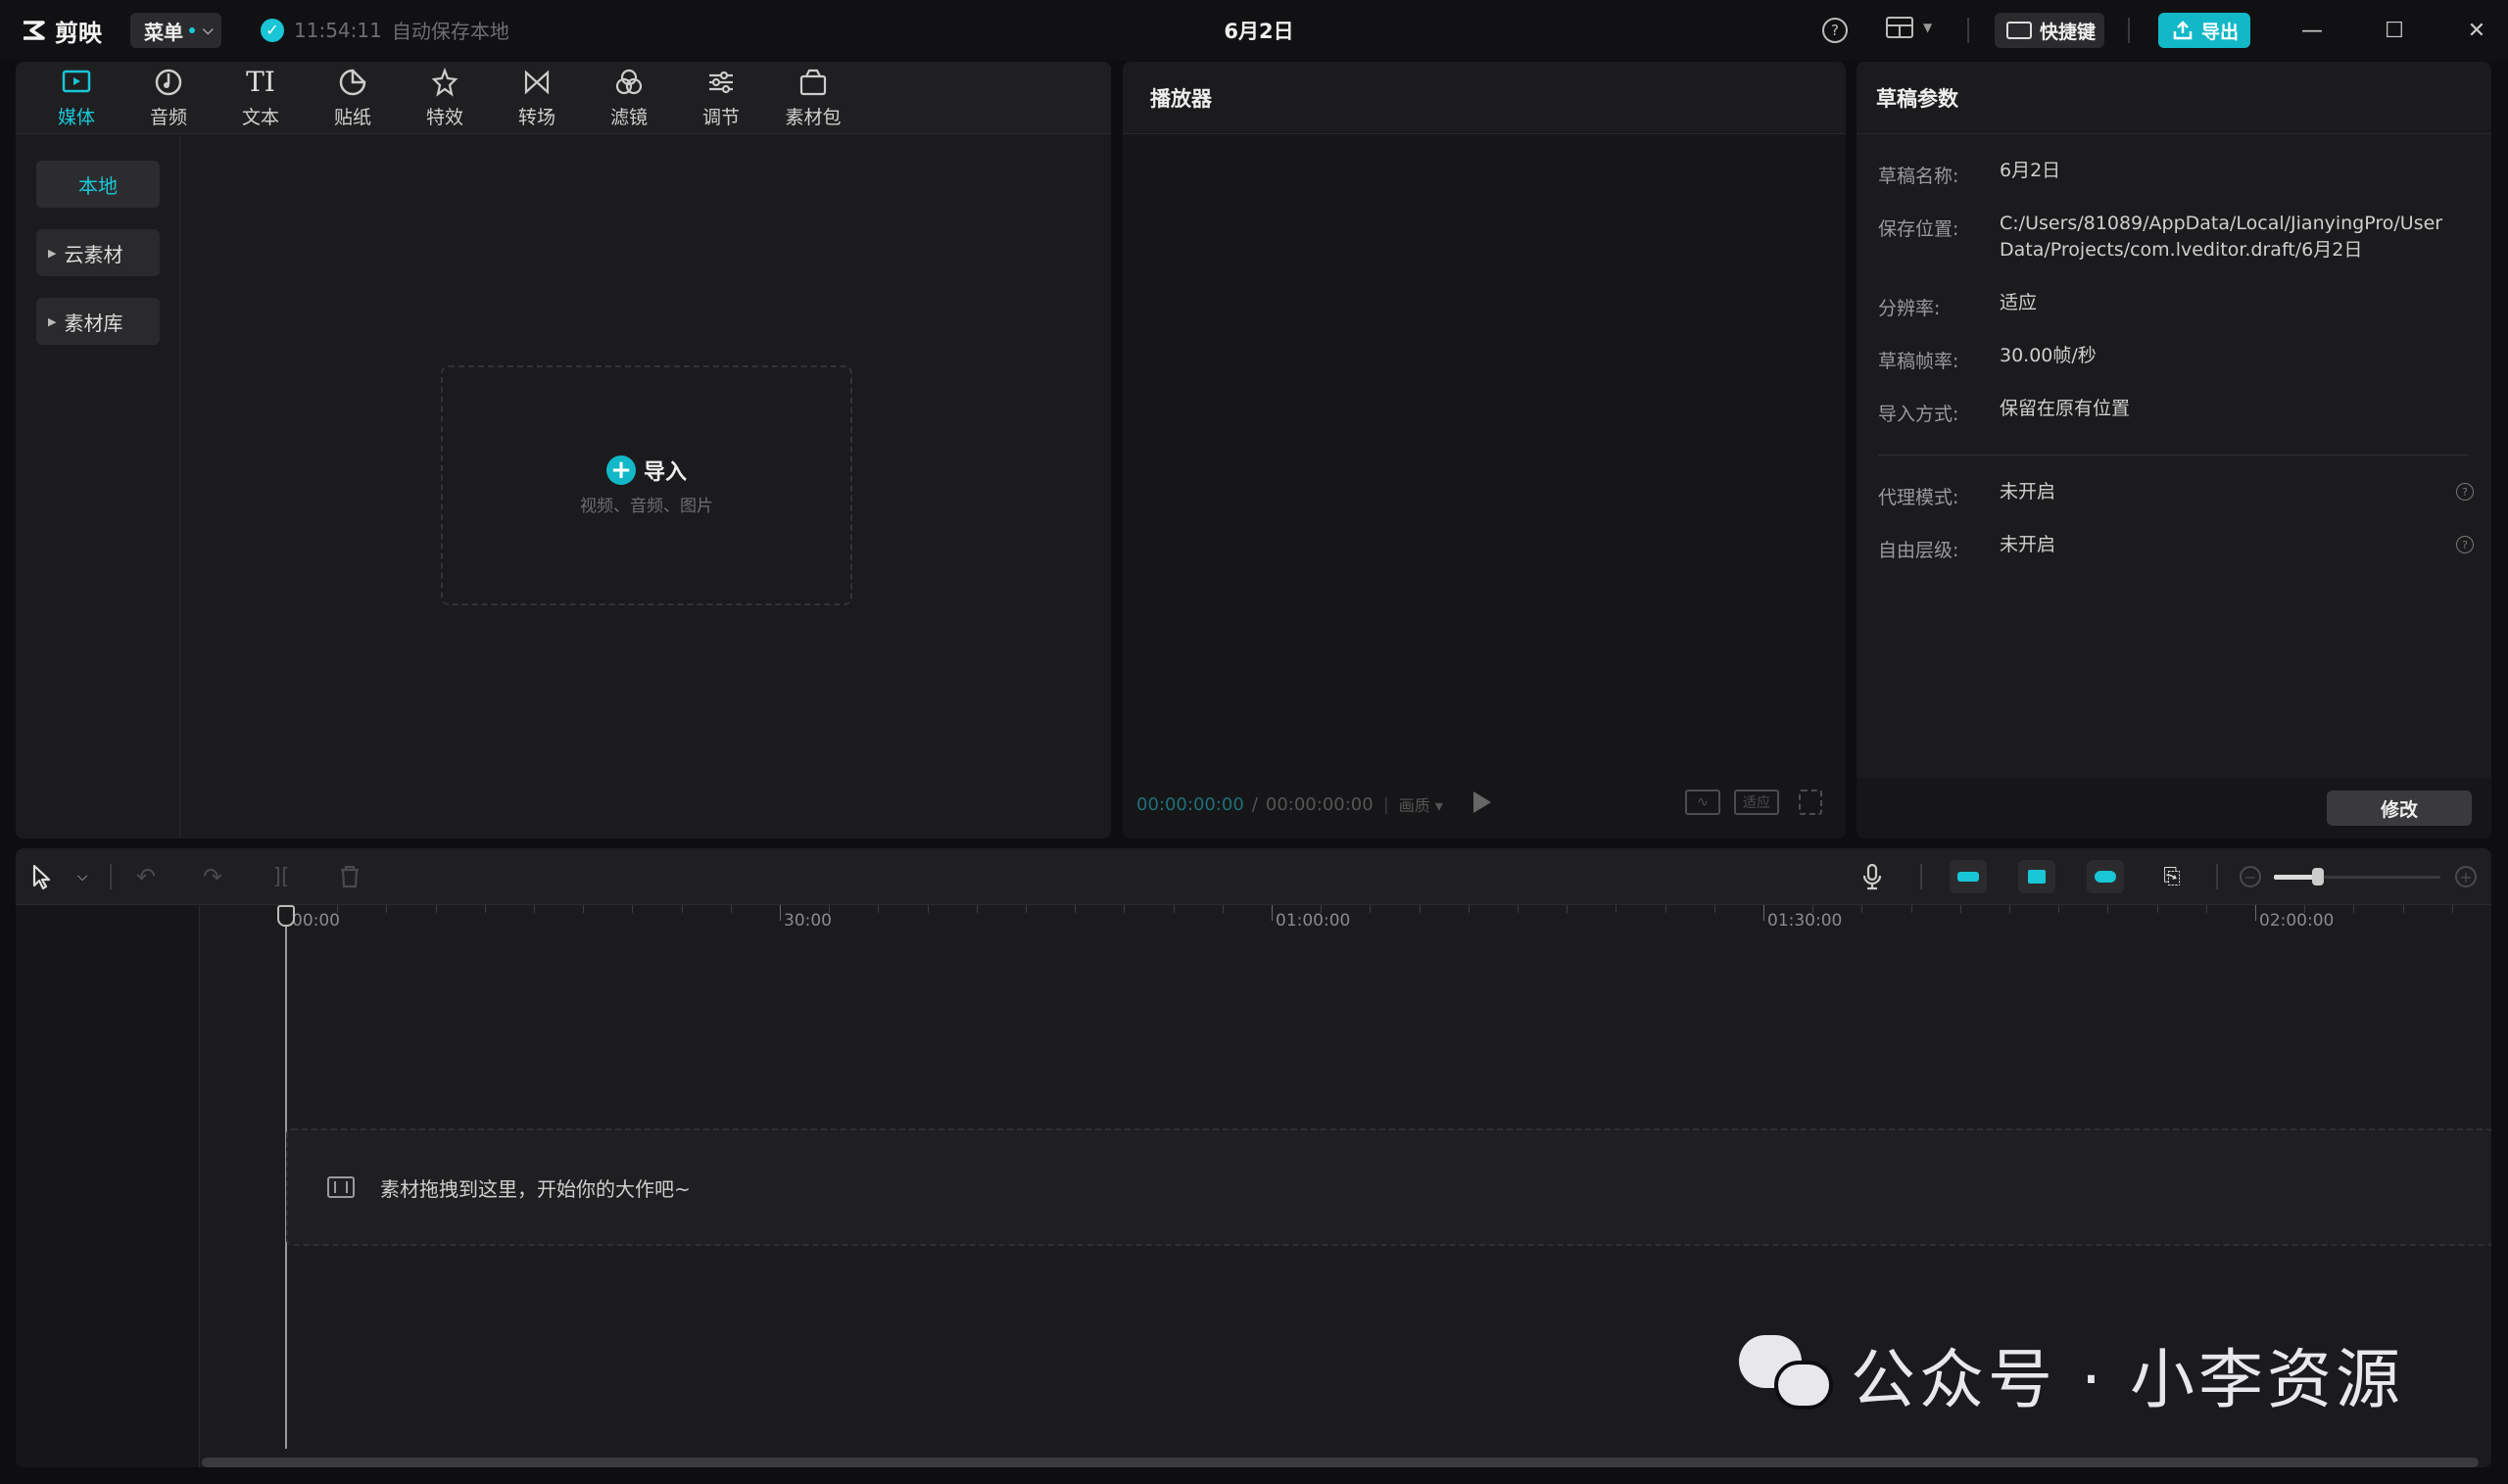 This screenshot has width=2508, height=1484. Describe the element at coordinates (98, 184) in the screenshot. I see `sidebar-item-local: 本地` at that location.